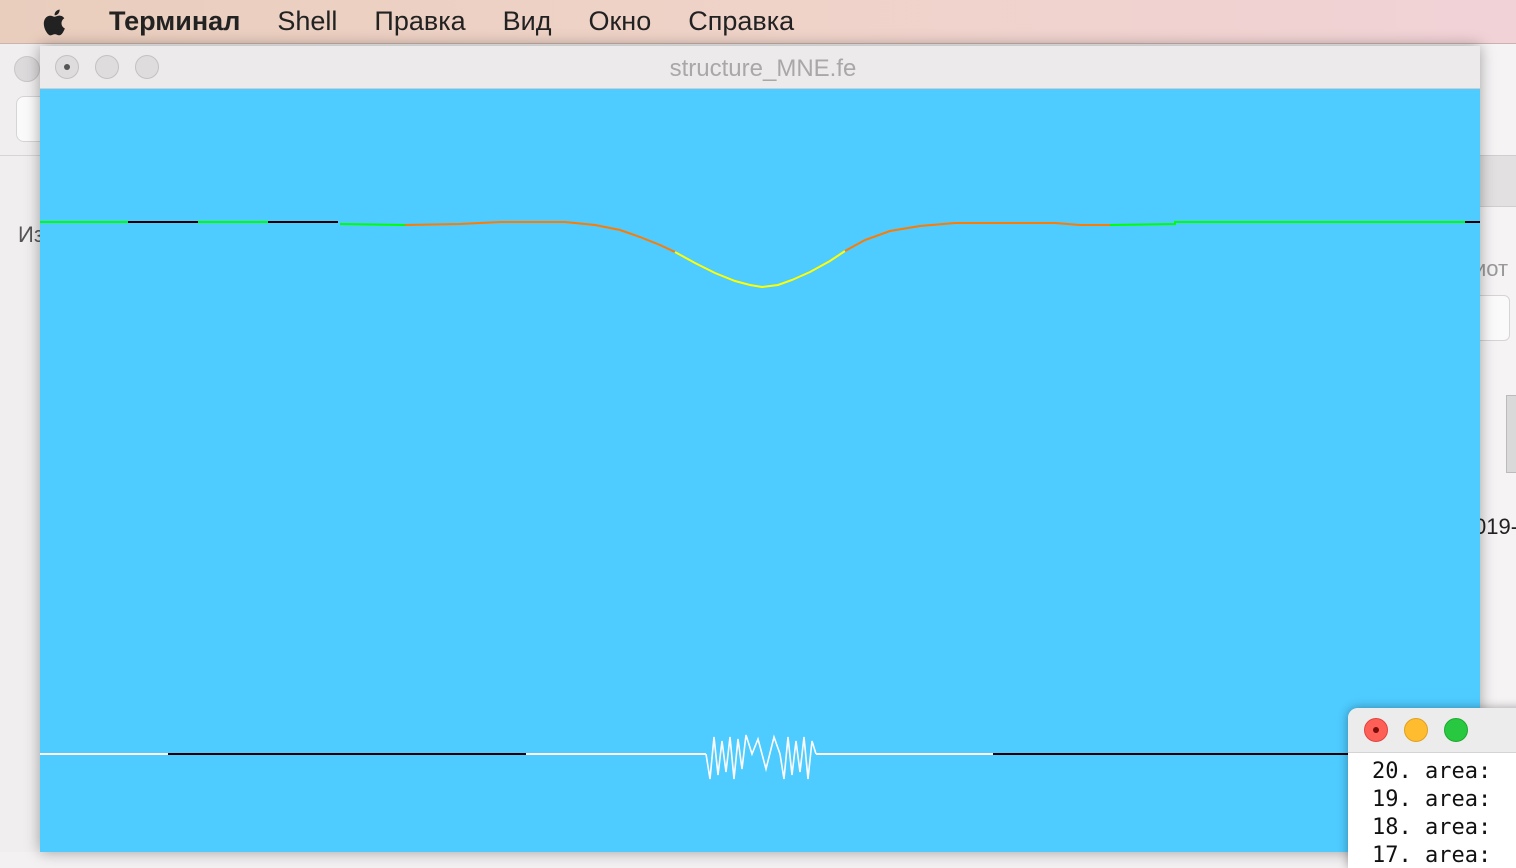  I want to click on lower-edge-white-zigzag, so click(761, 757).